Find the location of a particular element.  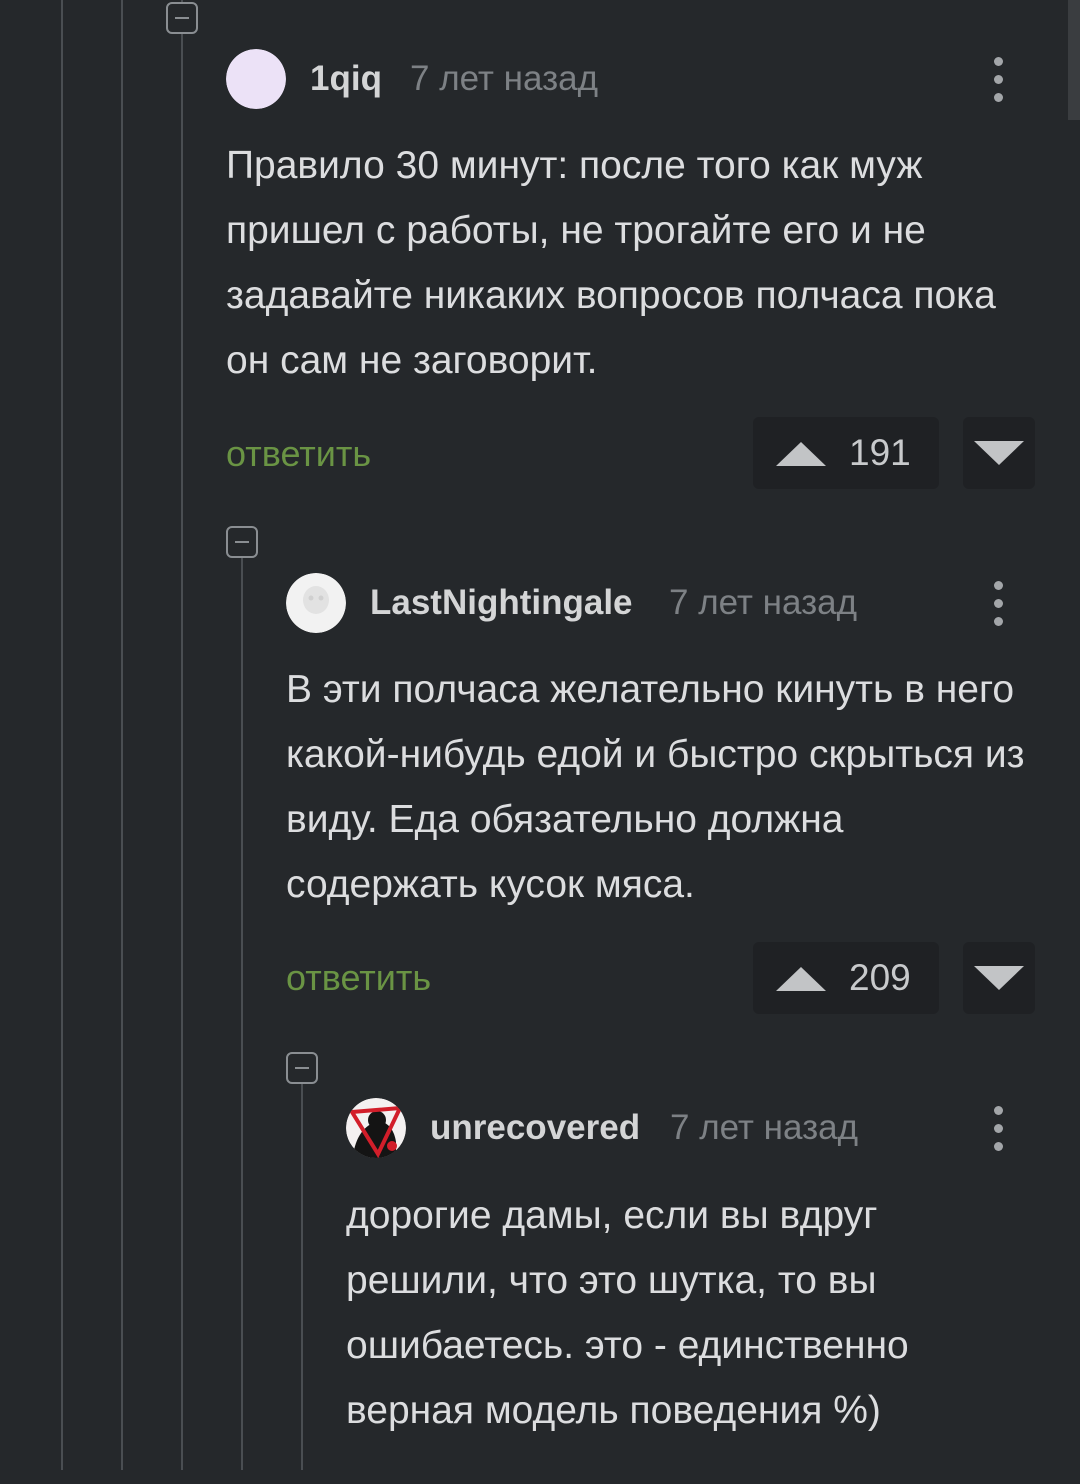

comment-username: LastNightingale is located at coordinates (501, 603).